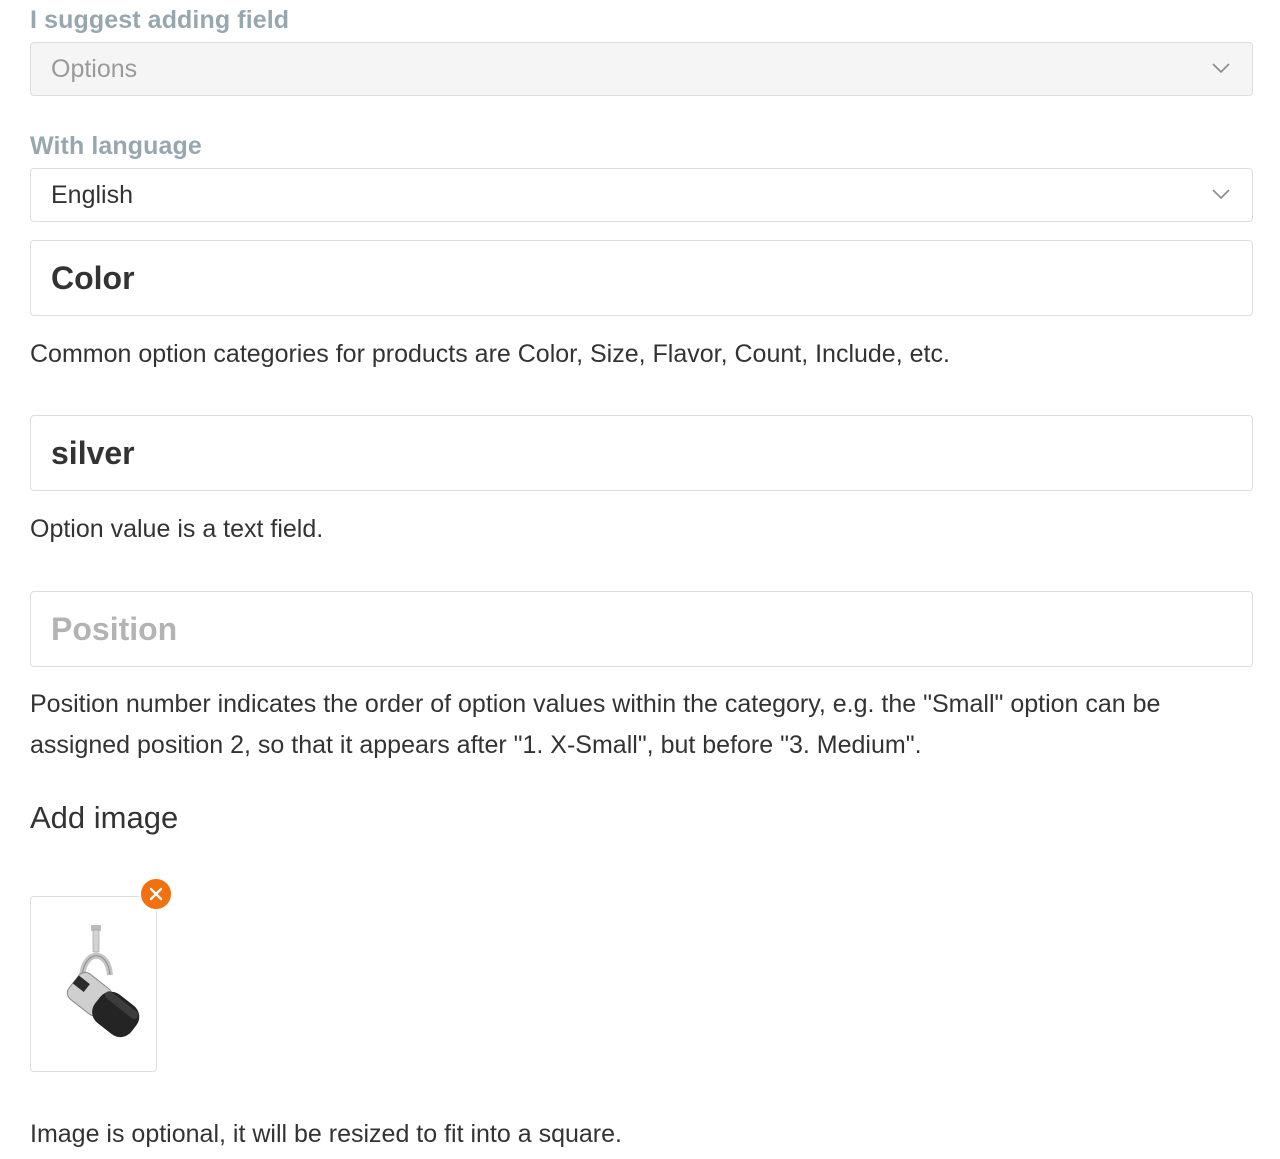 The image size is (1280, 1159). I want to click on add-image-title: Add image, so click(104, 817).